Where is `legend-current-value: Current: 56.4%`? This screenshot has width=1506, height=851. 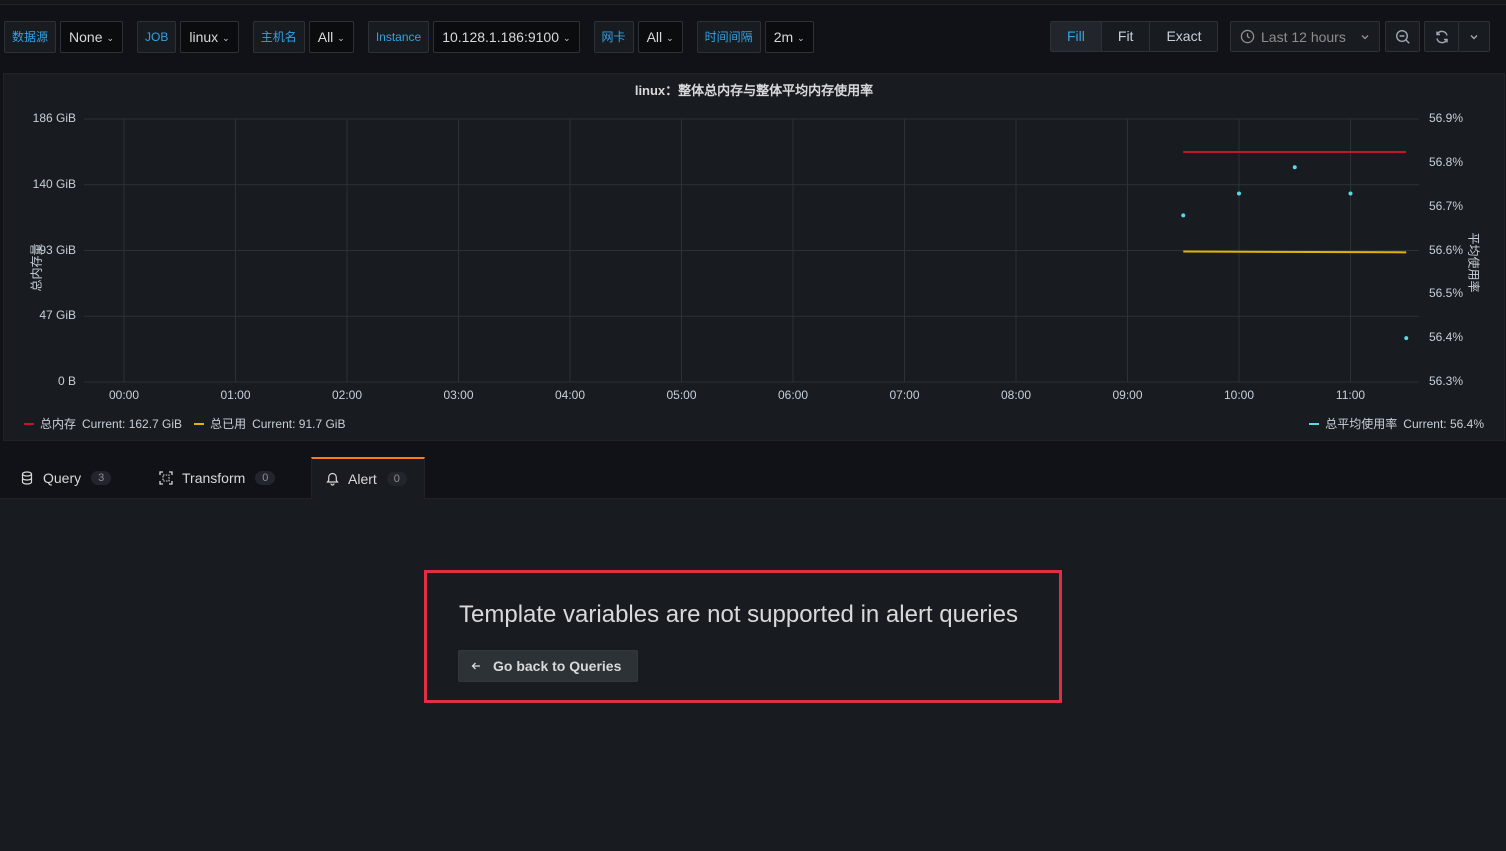
legend-current-value: Current: 56.4% is located at coordinates (1443, 423).